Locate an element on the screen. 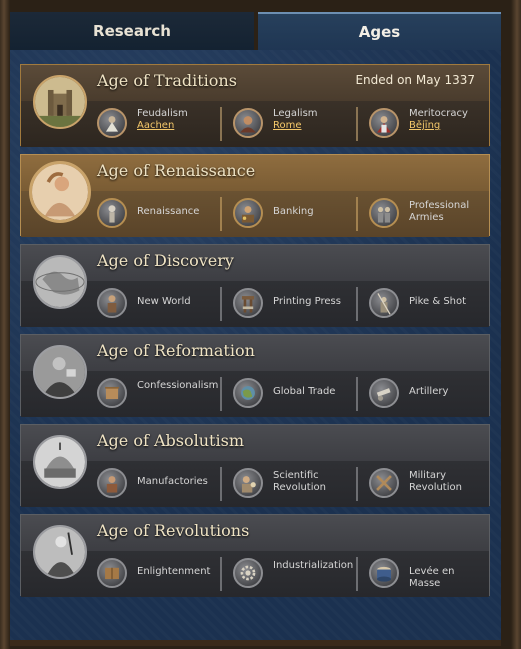 The image size is (521, 649). objective-manufactories: Manufactories is located at coordinates (152, 484).